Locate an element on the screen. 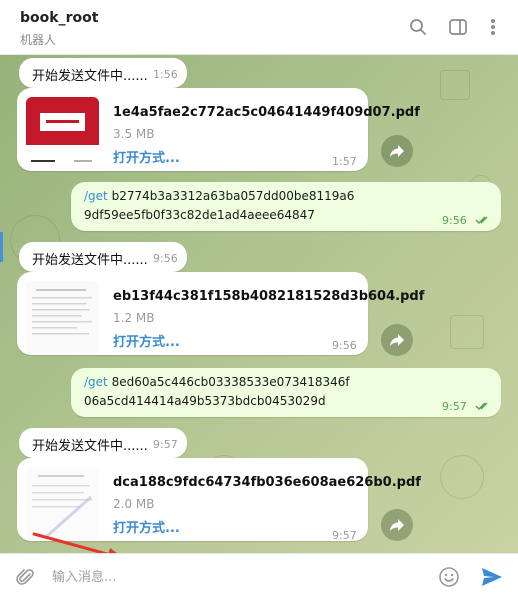 This screenshot has width=518, height=599. search-button is located at coordinates (418, 27).